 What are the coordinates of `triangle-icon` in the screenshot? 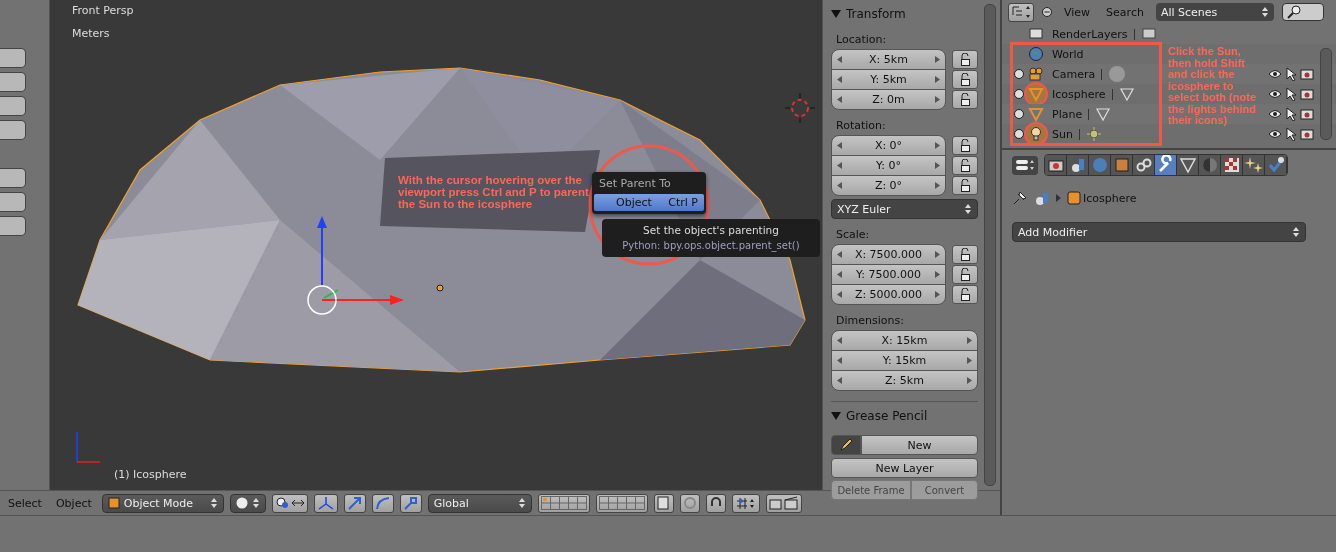 It's located at (1036, 114).